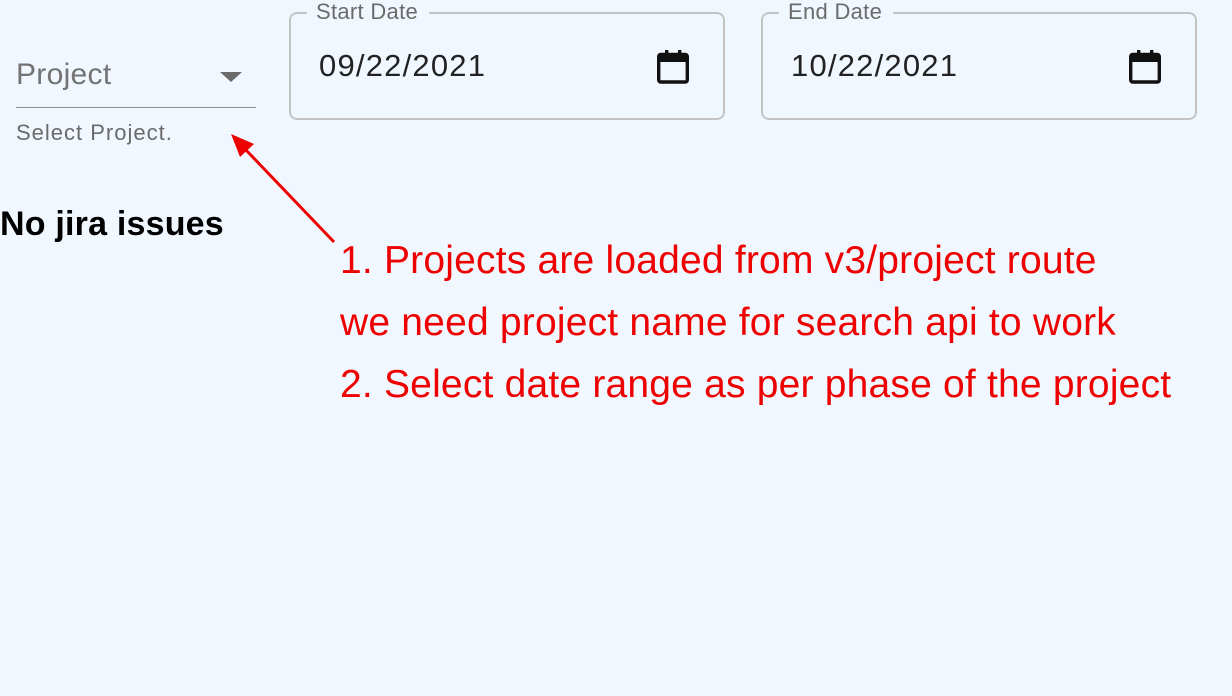 This screenshot has width=1232, height=696. I want to click on empty-results-message: No jira issues, so click(112, 224).